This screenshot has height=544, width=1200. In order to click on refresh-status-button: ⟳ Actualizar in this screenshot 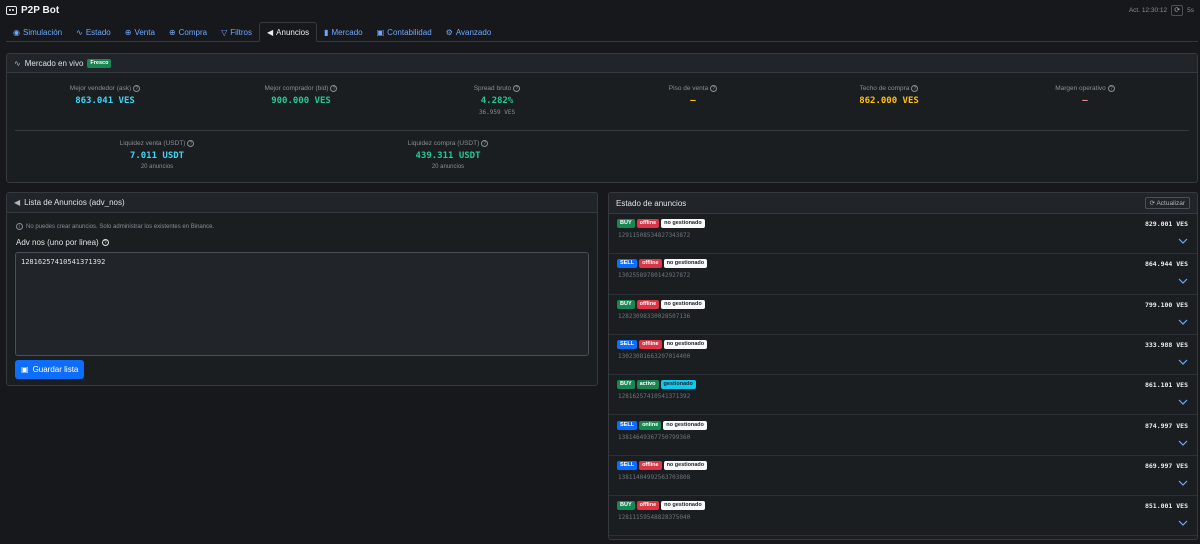, I will do `click(1167, 203)`.